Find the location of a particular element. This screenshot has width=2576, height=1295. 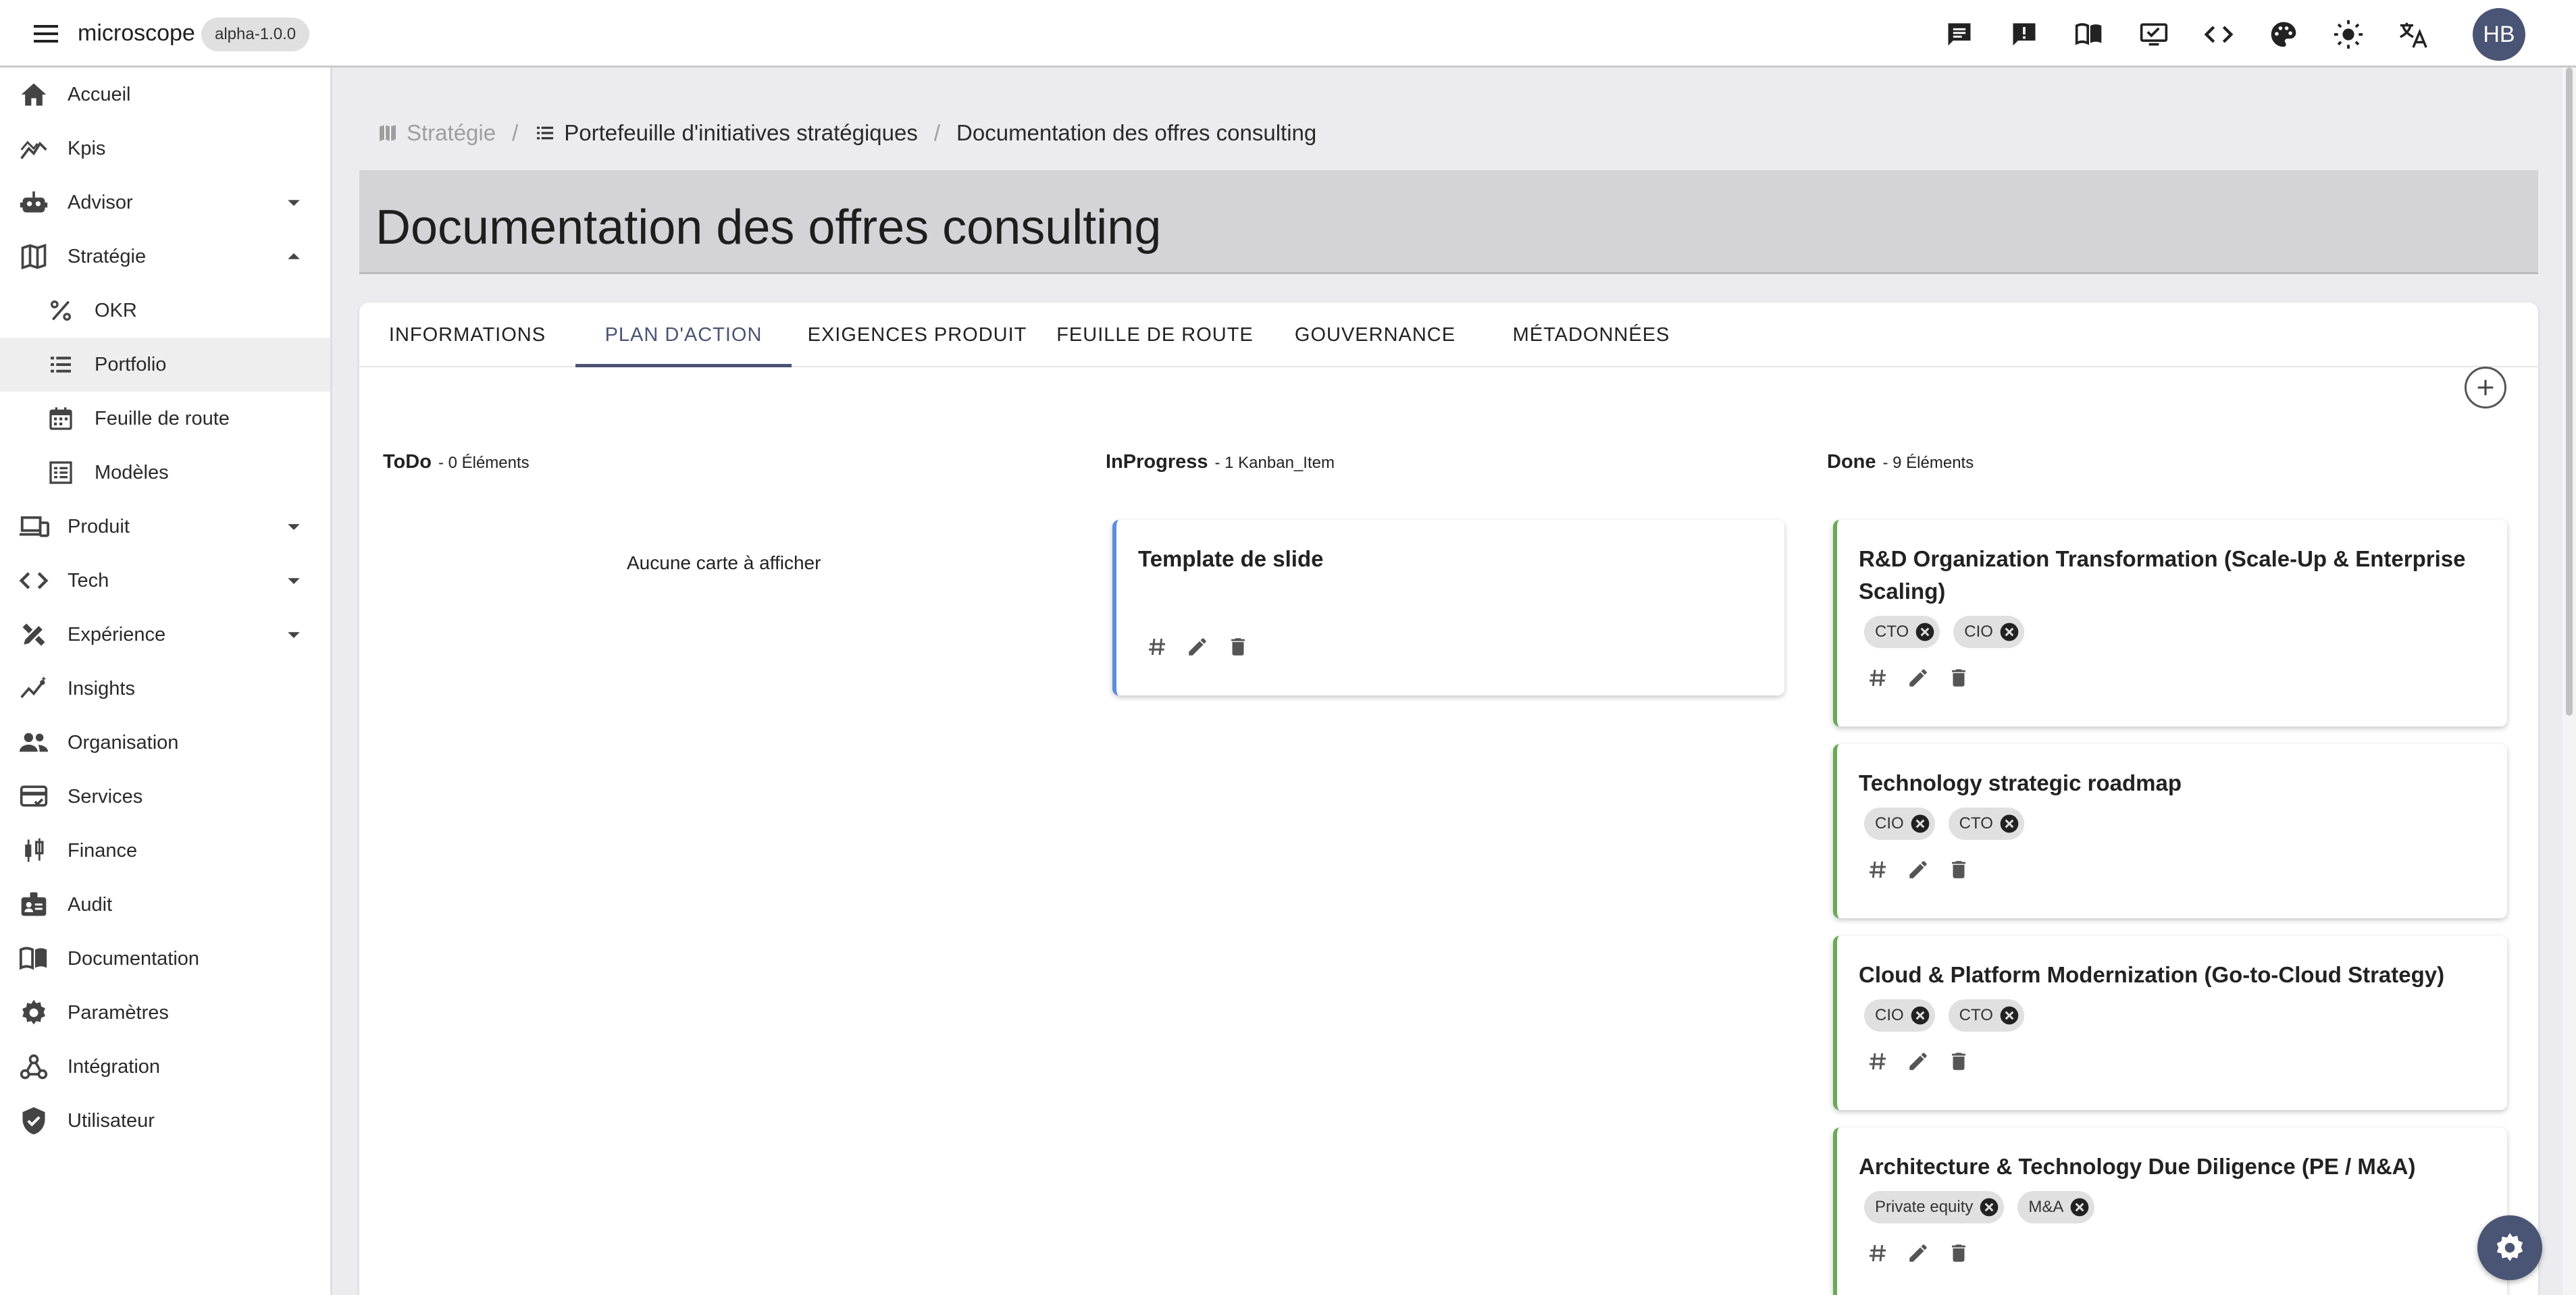

card-tags: Private equity M&A is located at coordinates (1979, 1207).